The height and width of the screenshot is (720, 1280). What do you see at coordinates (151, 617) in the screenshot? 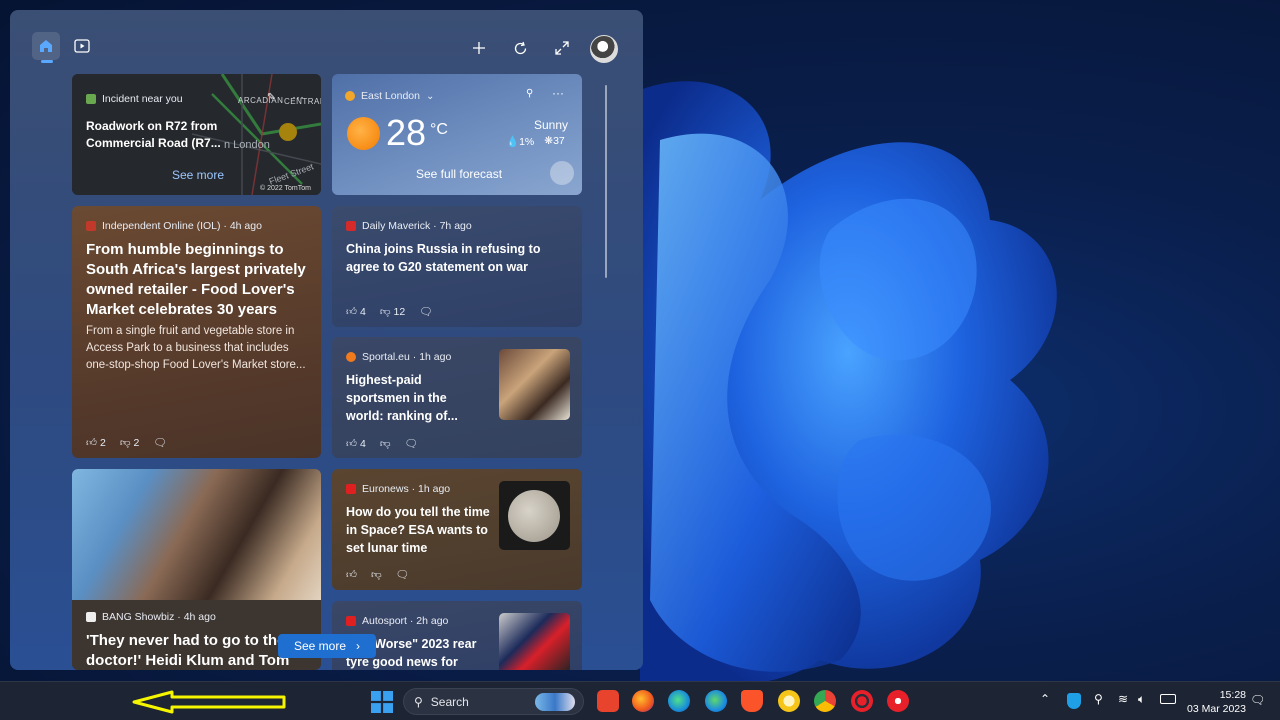
I see `article-source: BANG Showbiz · 4h ago` at bounding box center [151, 617].